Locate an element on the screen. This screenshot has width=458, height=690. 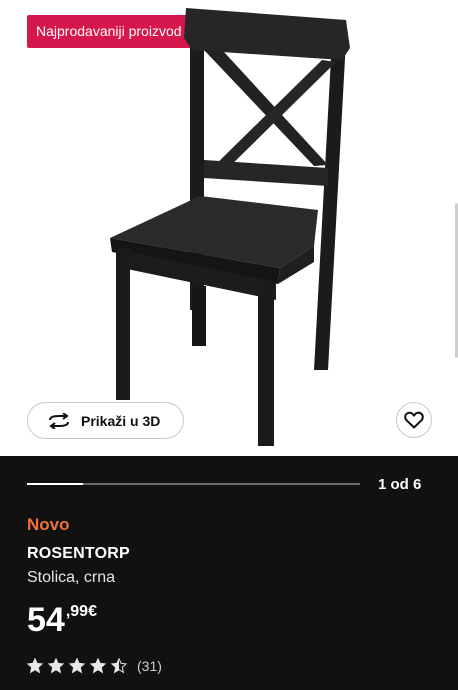
product-price: 54 ,99€ is located at coordinates (62, 620).